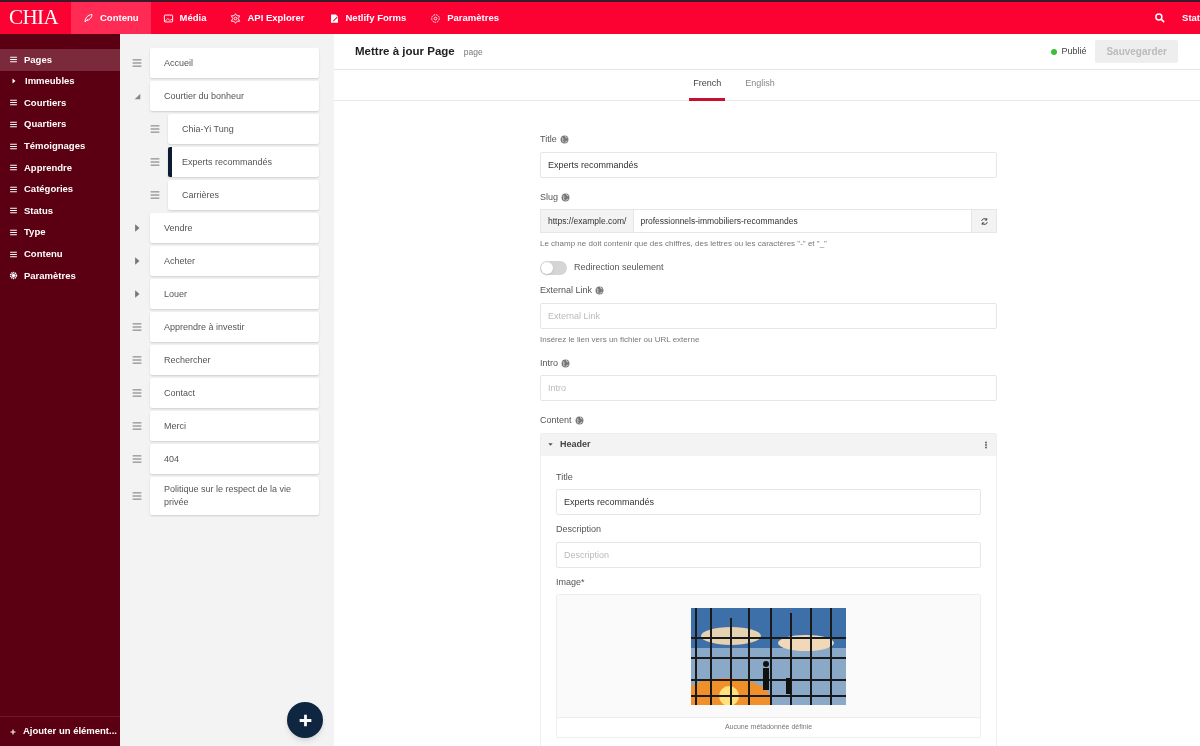  I want to click on status-label: Publié, so click(1074, 51).